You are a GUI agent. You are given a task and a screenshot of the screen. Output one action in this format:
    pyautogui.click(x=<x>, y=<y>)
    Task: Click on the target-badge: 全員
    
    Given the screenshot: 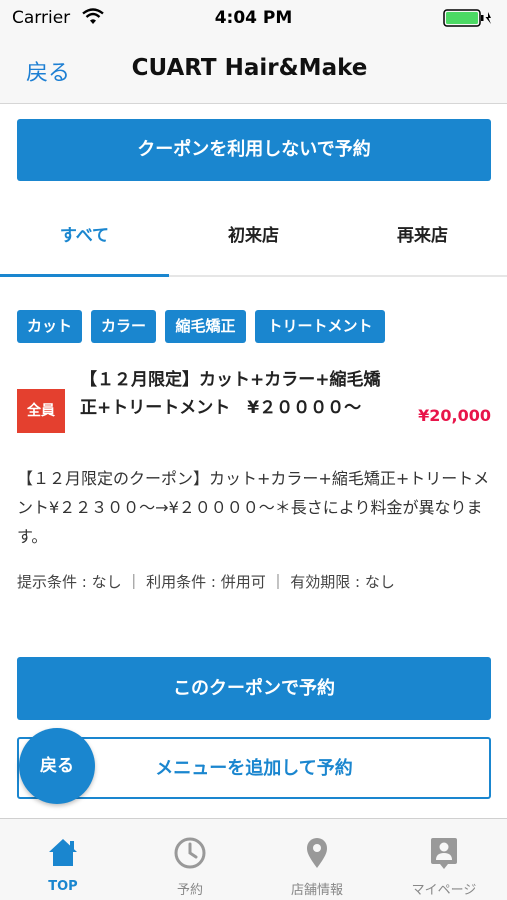 What is the action you would take?
    pyautogui.click(x=41, y=411)
    